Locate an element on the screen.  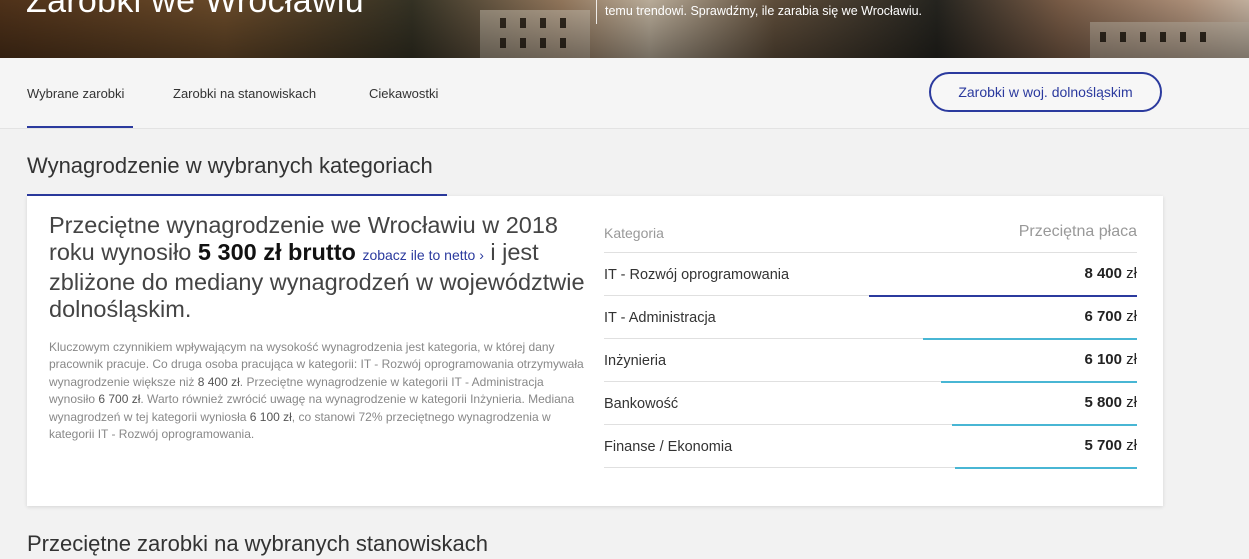
description-value: 6 100 zł is located at coordinates (270, 416).